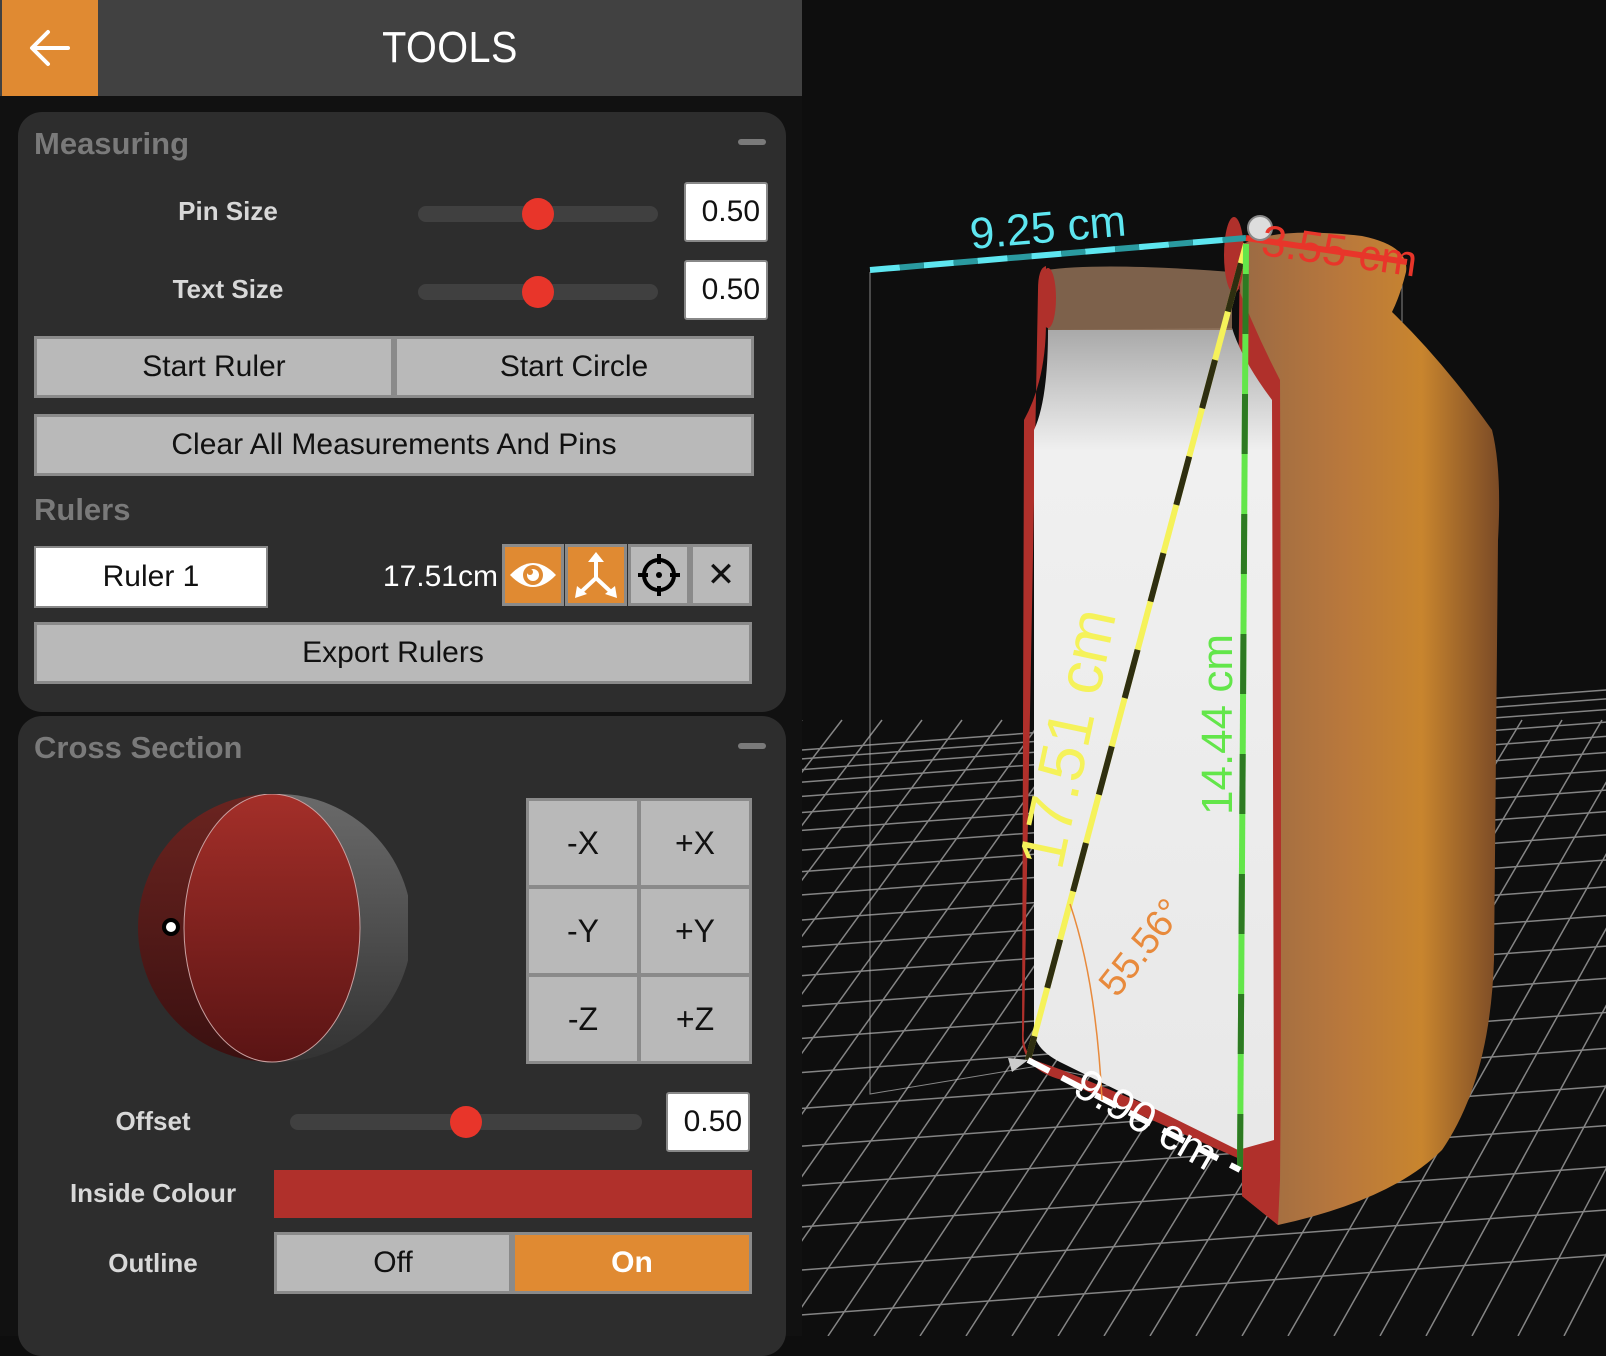 Image resolution: width=1606 pixels, height=1356 pixels. I want to click on cross-section-title: Cross Section, so click(138, 747).